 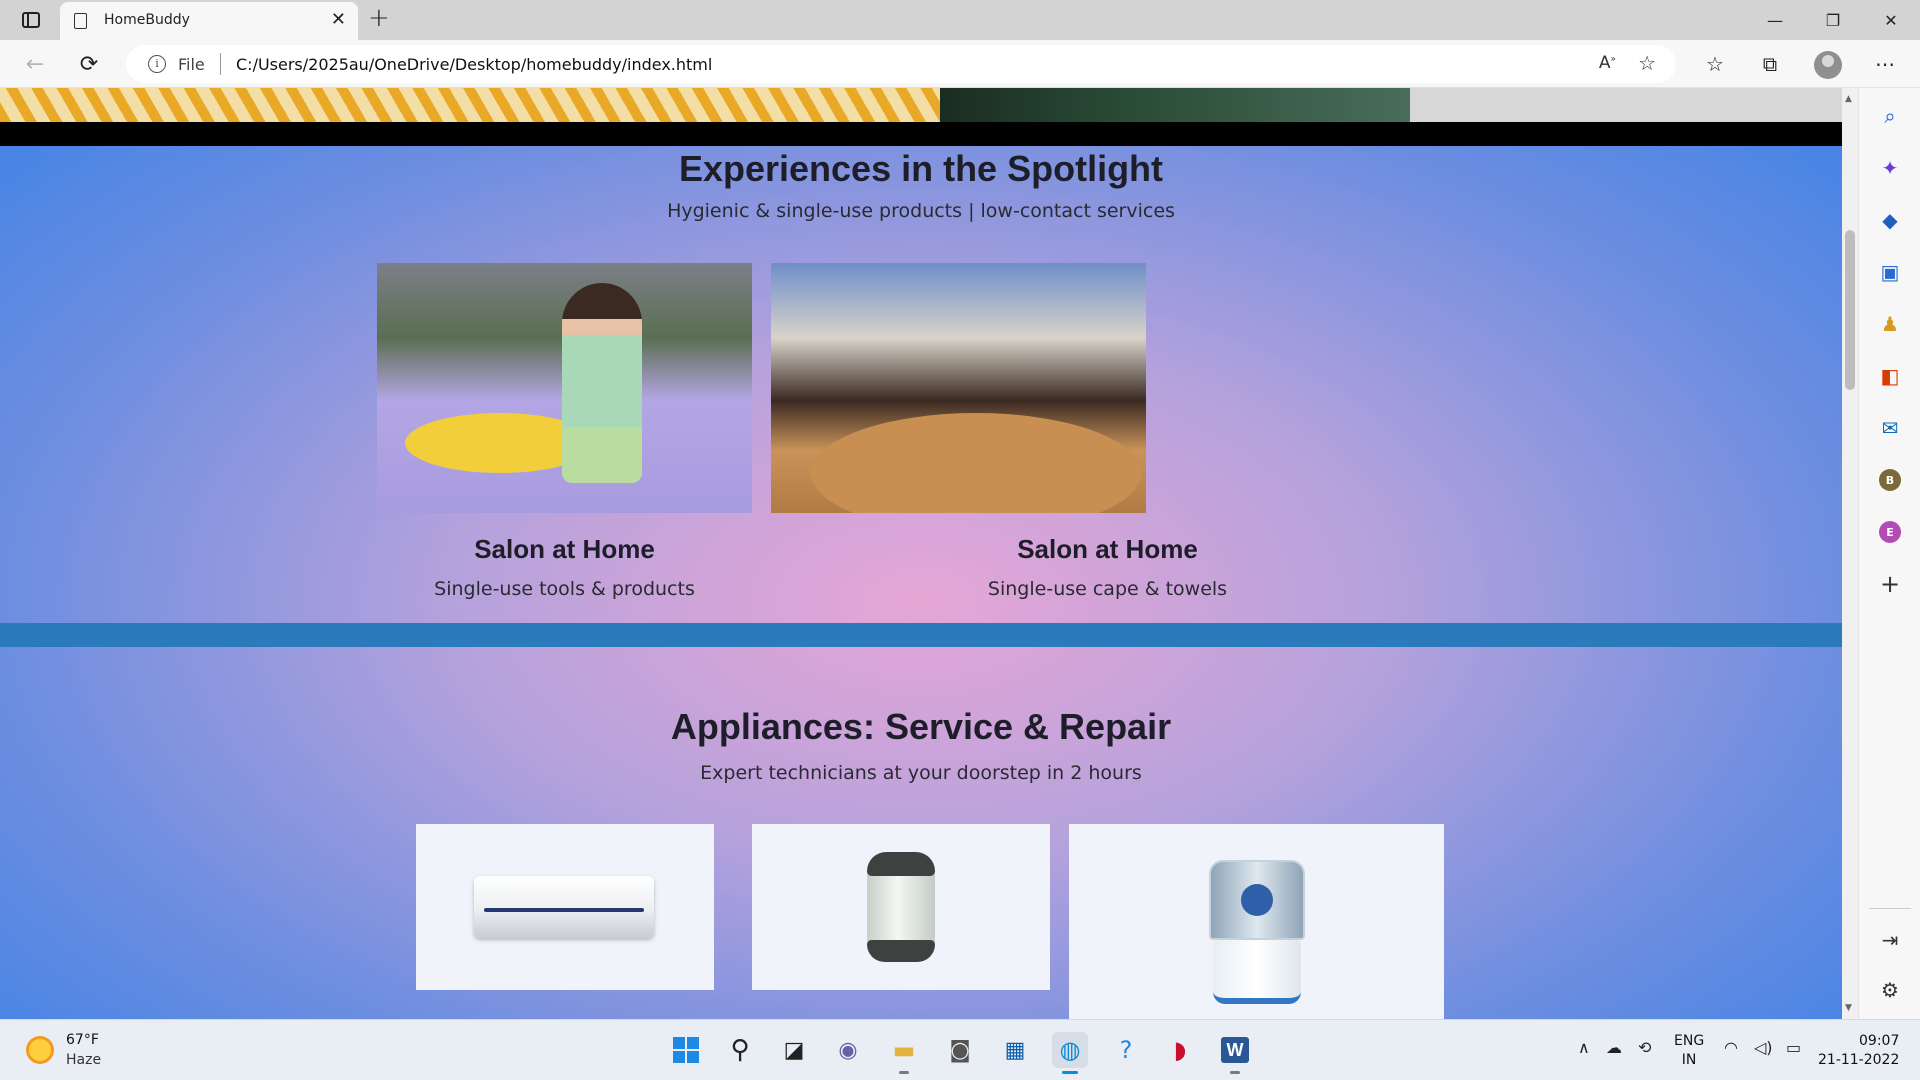 What do you see at coordinates (1890, 376) in the screenshot?
I see `office-icon: ◧` at bounding box center [1890, 376].